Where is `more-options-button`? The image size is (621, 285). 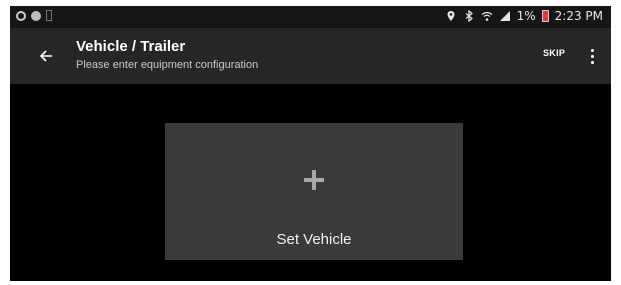
more-options-button is located at coordinates (592, 56).